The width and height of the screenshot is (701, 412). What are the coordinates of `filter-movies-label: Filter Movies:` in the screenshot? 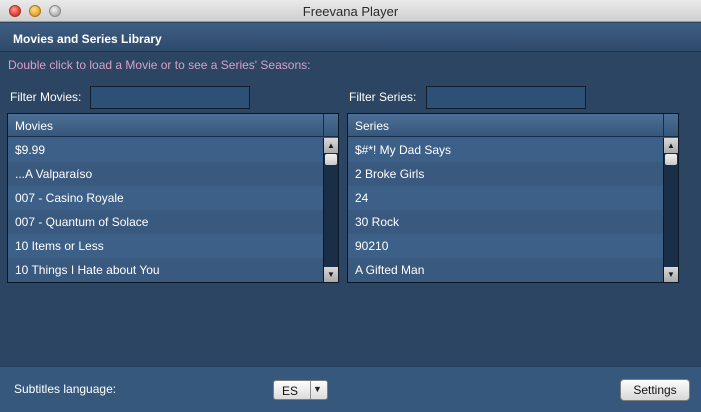 It's located at (46, 97).